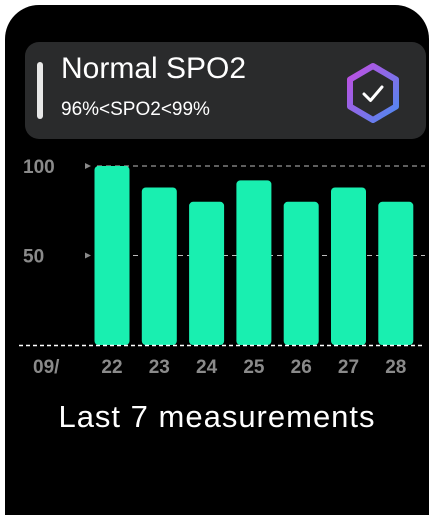 The image size is (434, 515). Describe the element at coordinates (254, 367) in the screenshot. I see `x-tick-label: 25` at that location.